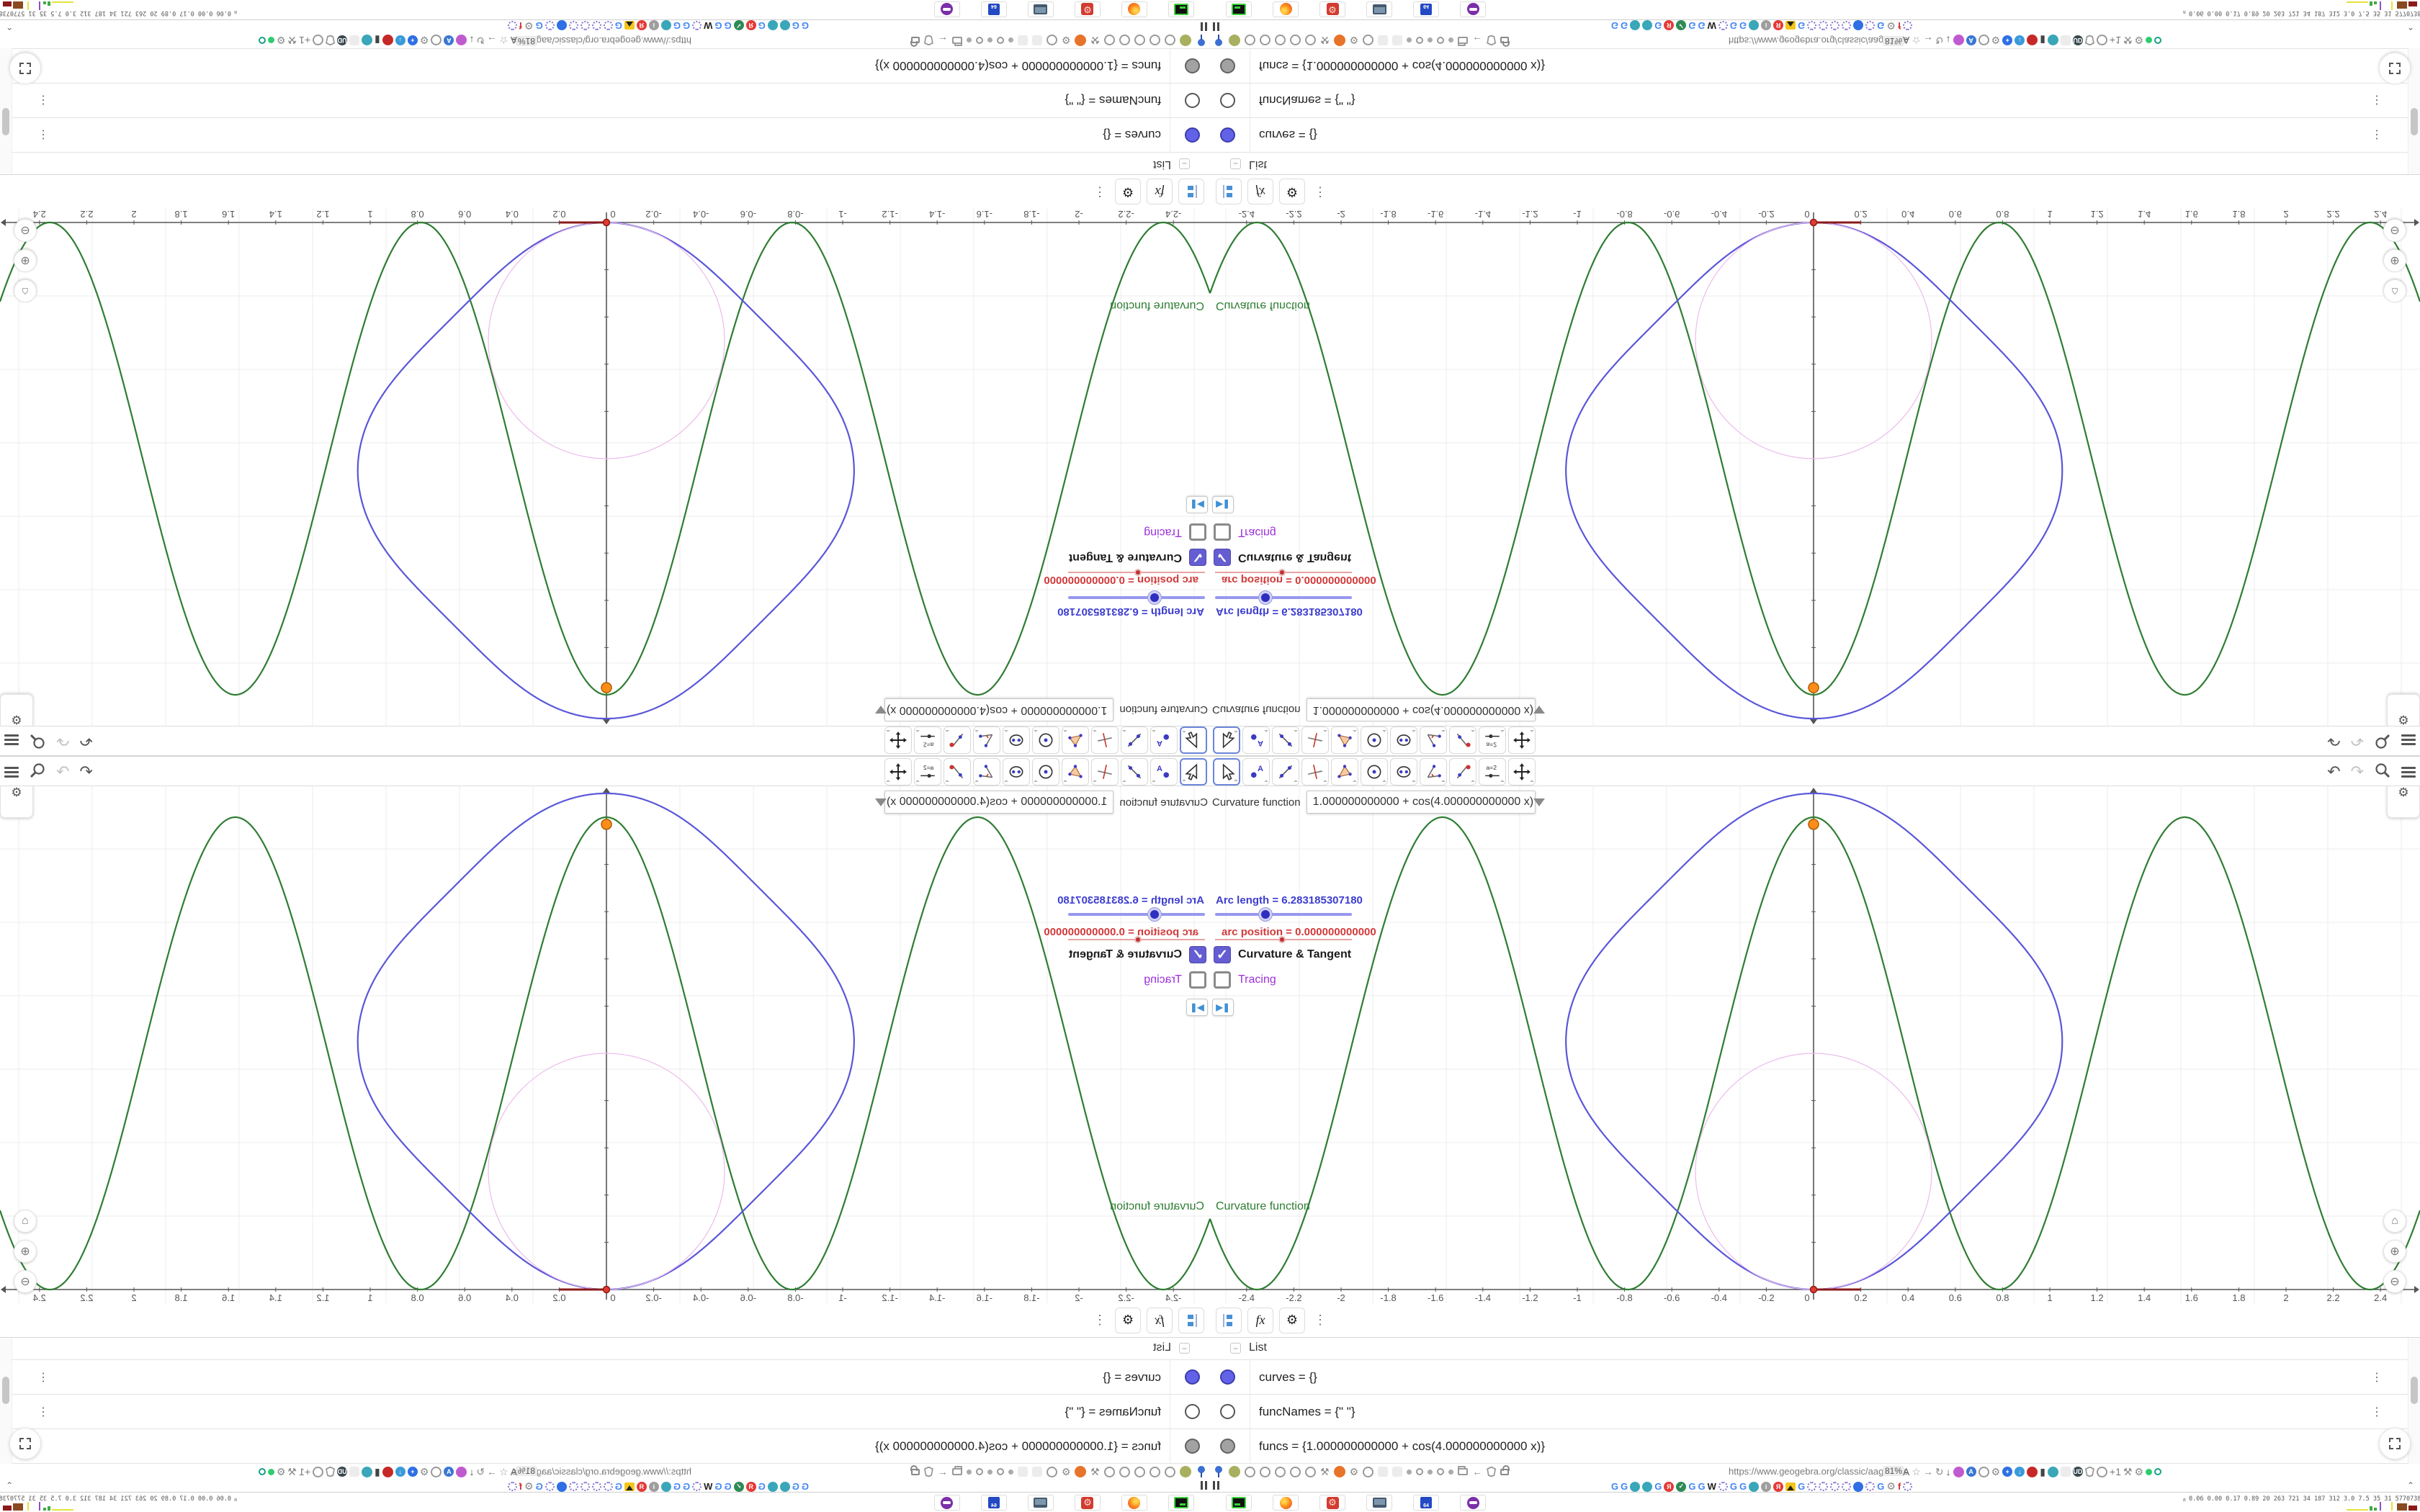 The image size is (2420, 1512). What do you see at coordinates (943, 40) in the screenshot?
I see `back-arrow-icon: ←` at bounding box center [943, 40].